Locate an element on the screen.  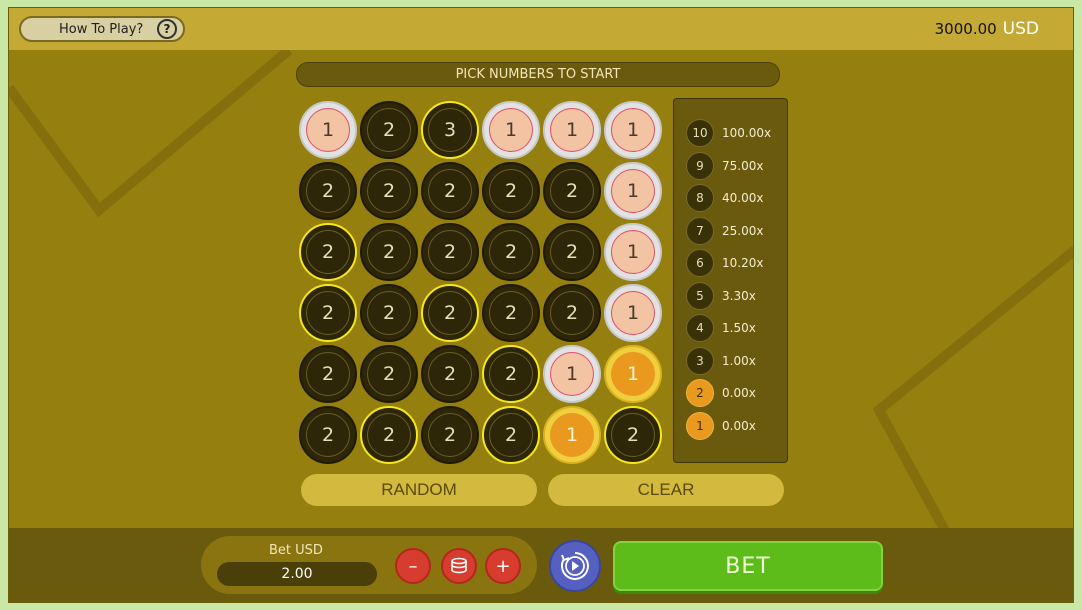
paytable-row: 6 10.20x is located at coordinates (724, 263).